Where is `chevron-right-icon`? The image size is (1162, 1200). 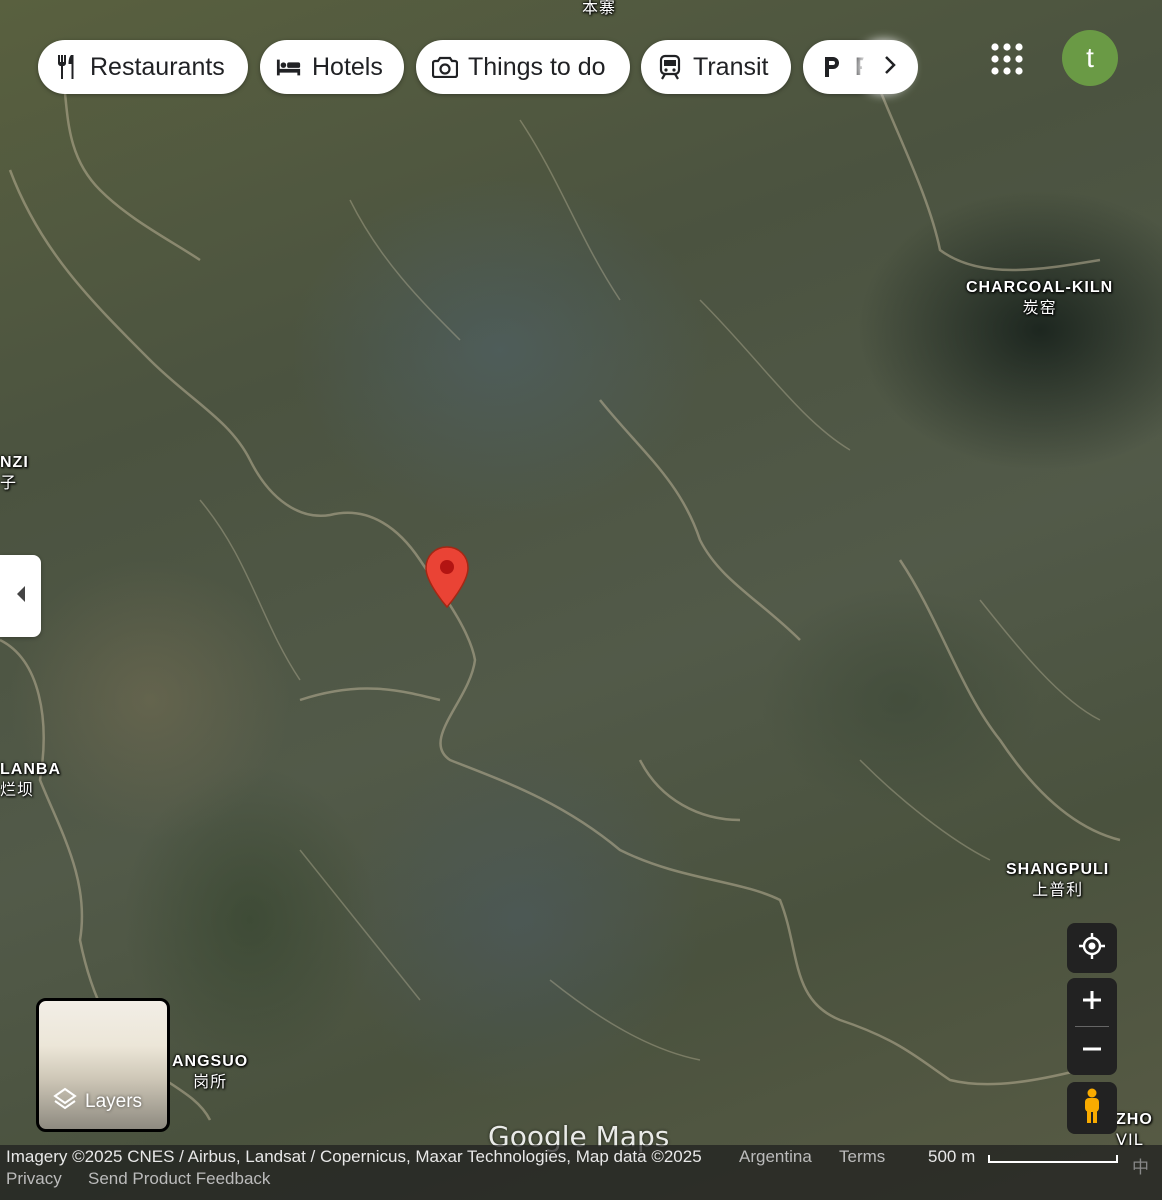 chevron-right-icon is located at coordinates (890, 67).